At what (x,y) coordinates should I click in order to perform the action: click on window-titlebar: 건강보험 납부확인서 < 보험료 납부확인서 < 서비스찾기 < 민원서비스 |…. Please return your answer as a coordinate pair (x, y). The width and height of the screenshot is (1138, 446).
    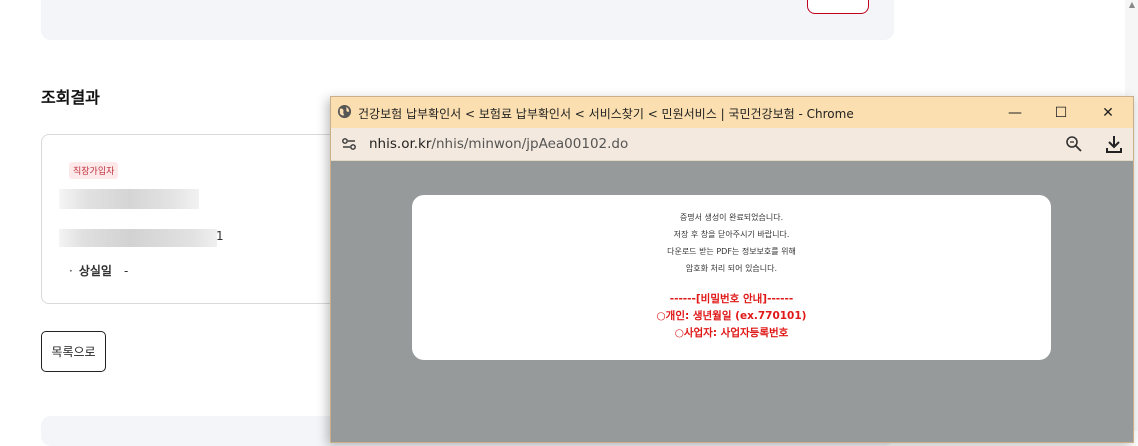
    Looking at the image, I should click on (732, 112).